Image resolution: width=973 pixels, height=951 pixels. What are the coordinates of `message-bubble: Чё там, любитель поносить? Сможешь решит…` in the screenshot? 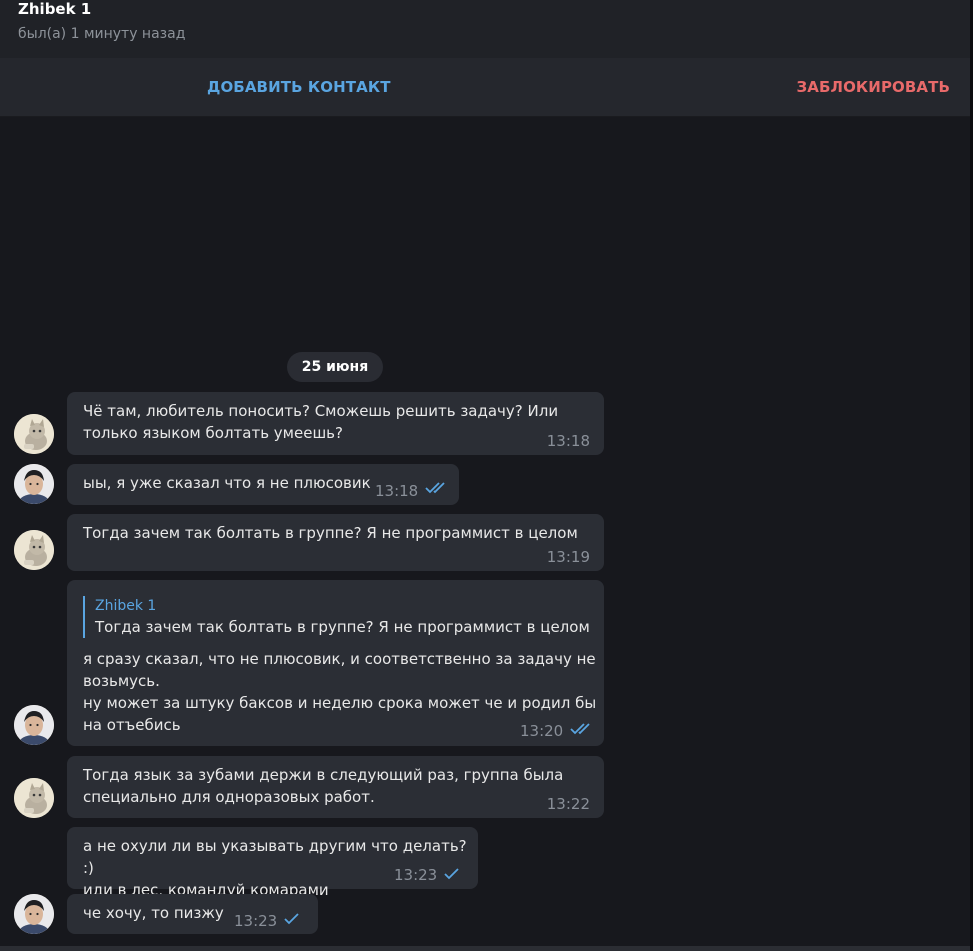 It's located at (335, 423).